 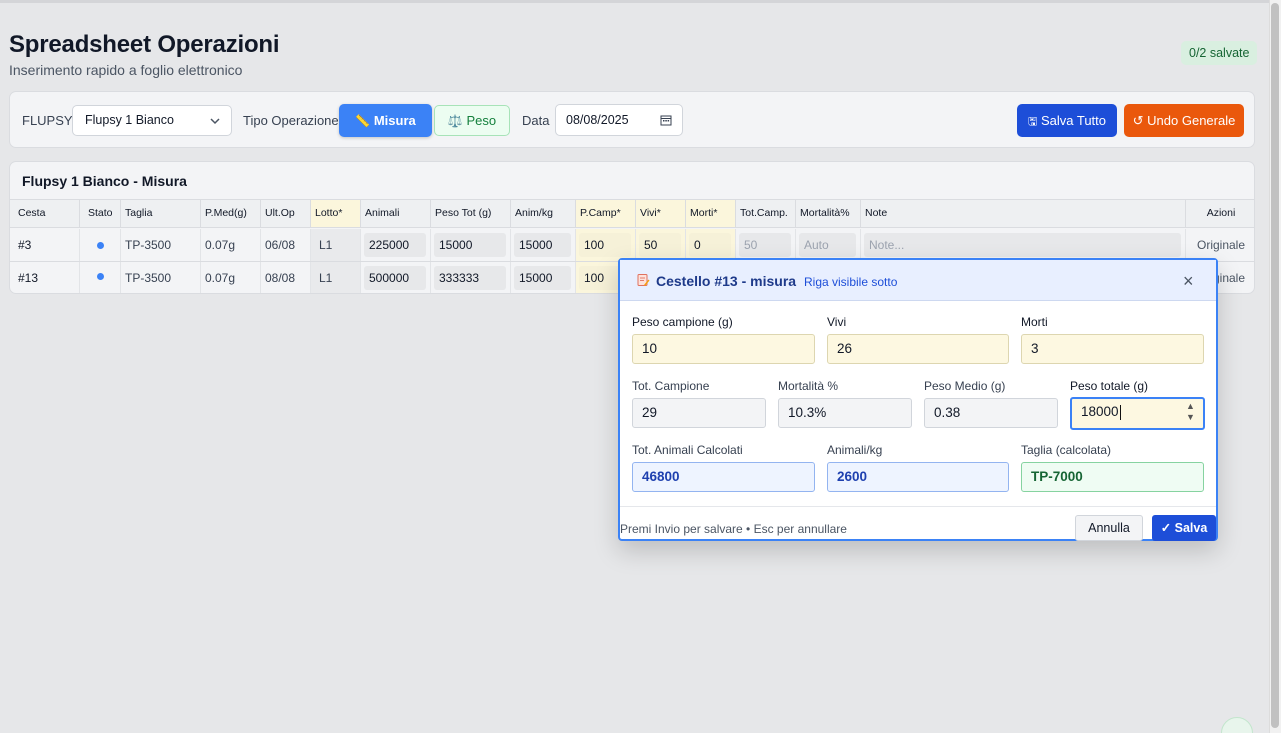 I want to click on taglia-calcolata-label: Taglia (calcolata), so click(x=1066, y=450).